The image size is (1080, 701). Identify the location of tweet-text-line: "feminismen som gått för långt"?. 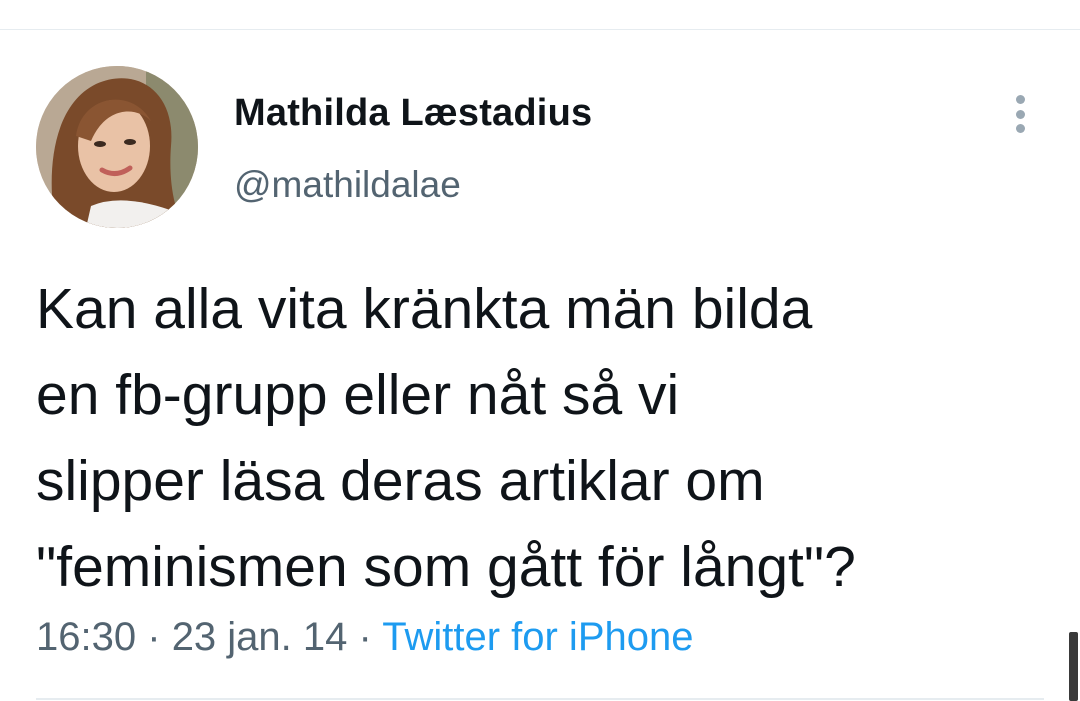
(446, 567).